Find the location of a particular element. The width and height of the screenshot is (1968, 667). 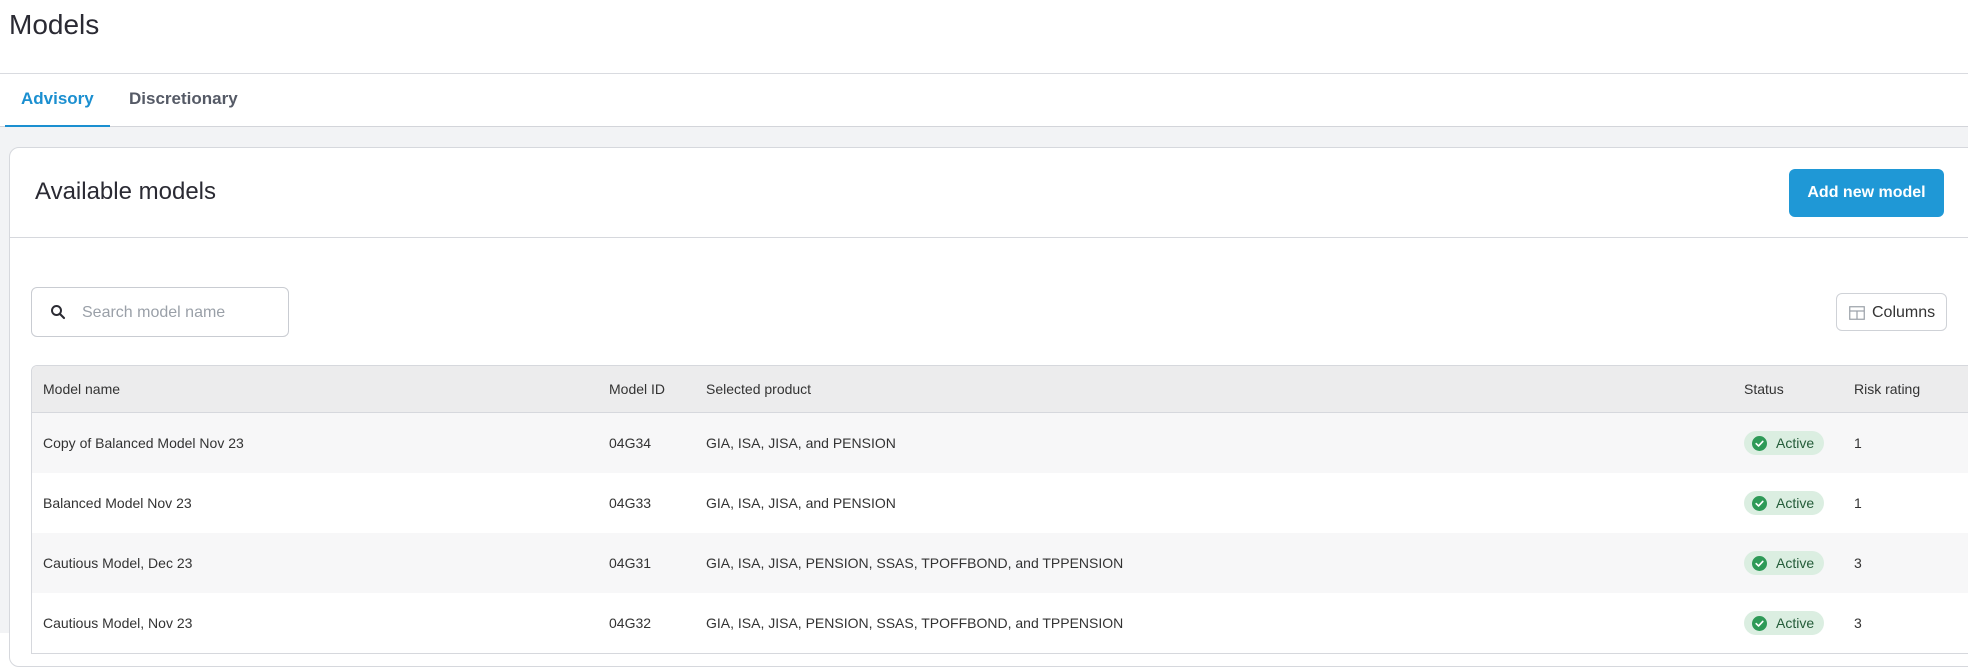

page-header: Models is located at coordinates (984, 37).